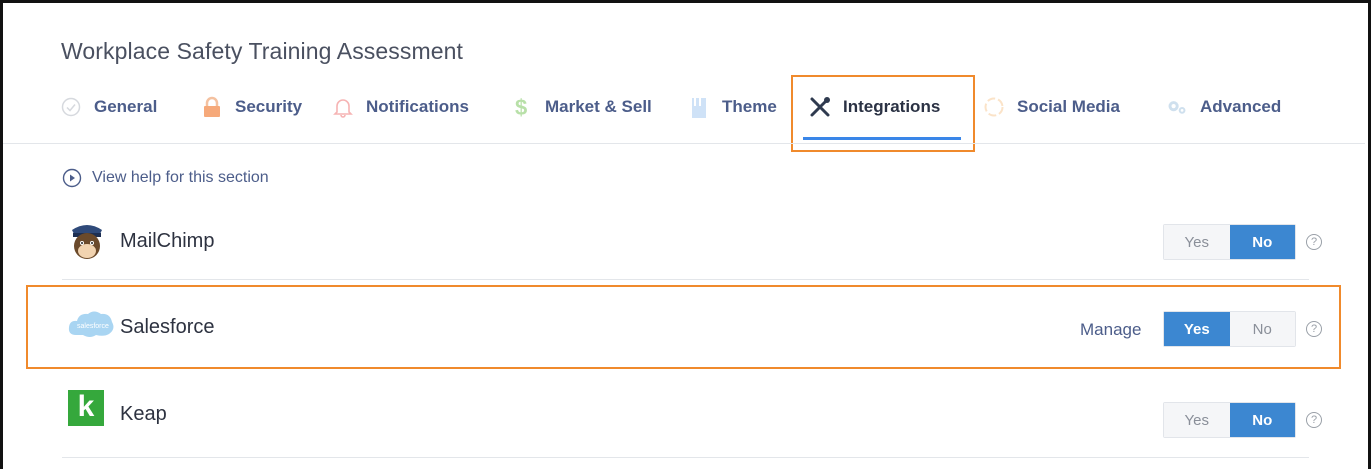 The width and height of the screenshot is (1371, 472). I want to click on tab-theme: Theme, so click(732, 107).